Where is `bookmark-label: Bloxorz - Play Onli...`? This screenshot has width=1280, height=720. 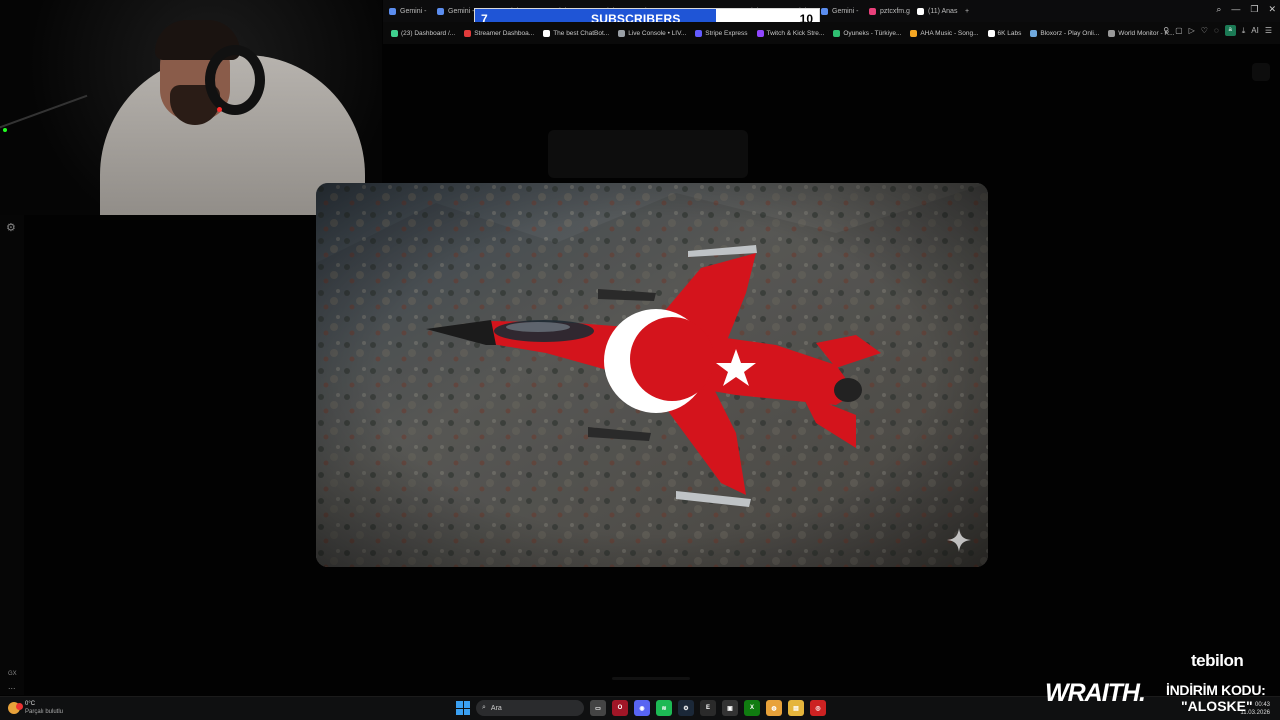
bookmark-label: Bloxorz - Play Onli... is located at coordinates (1070, 33).